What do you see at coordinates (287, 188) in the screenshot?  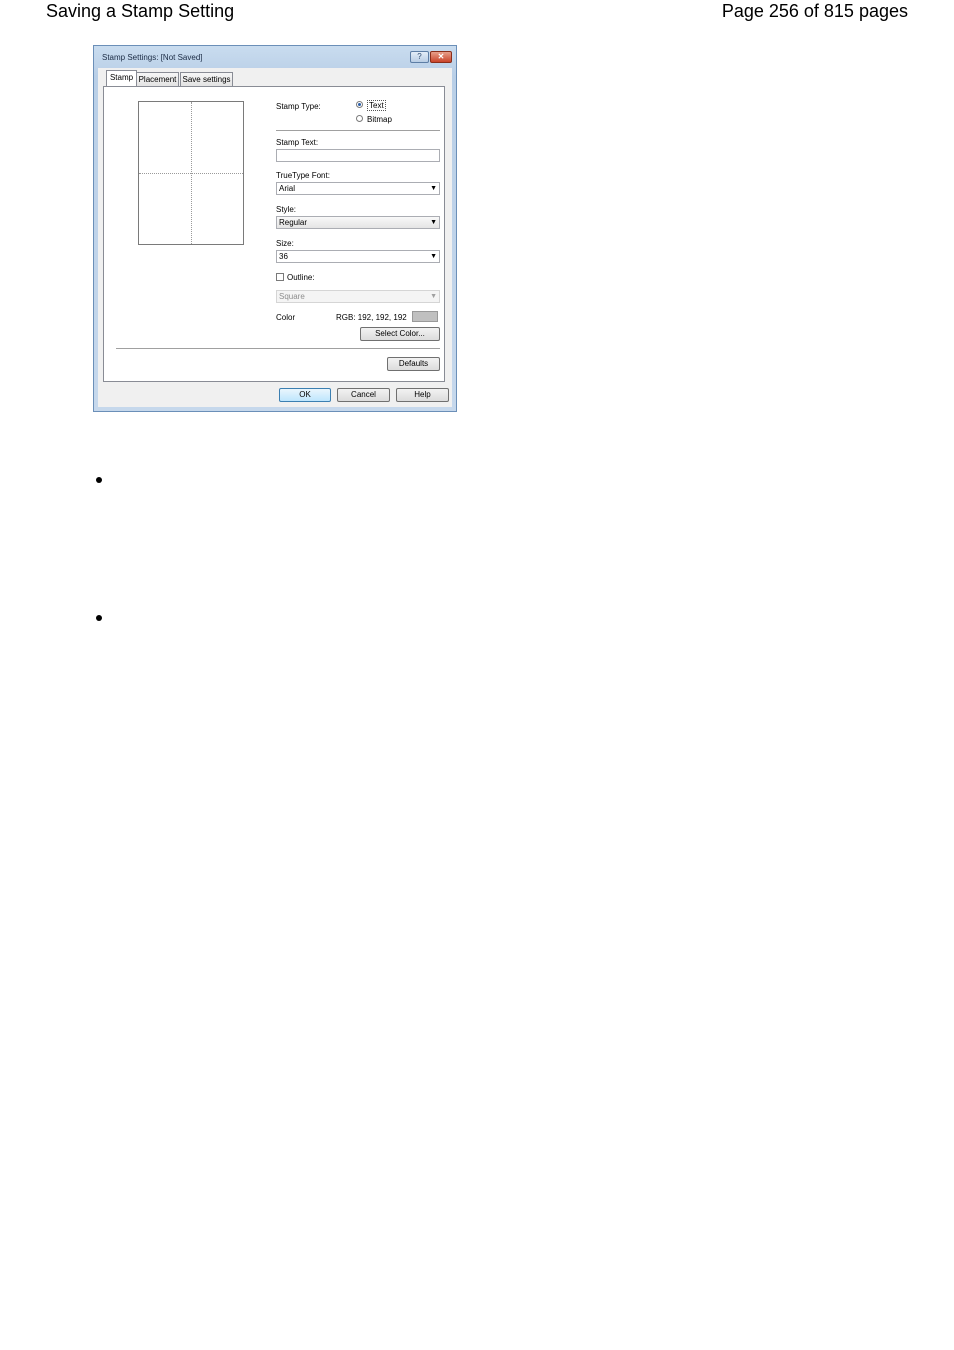 I see `truetype-font-value: Arial` at bounding box center [287, 188].